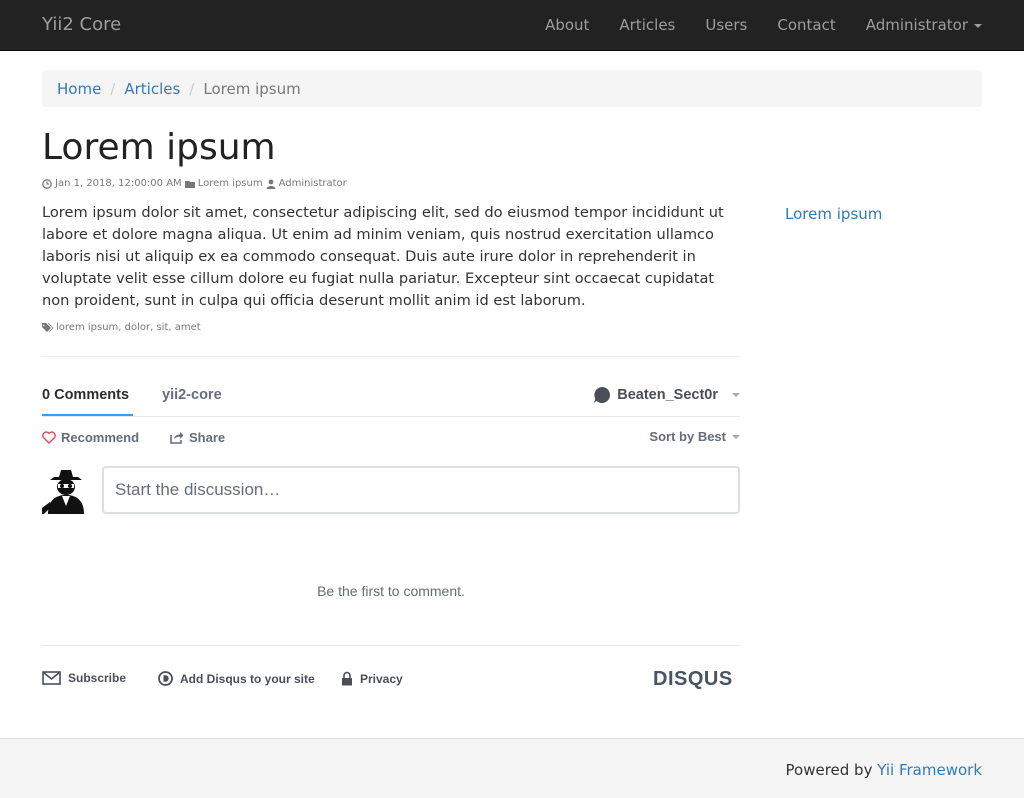 The image size is (1024, 798). Describe the element at coordinates (833, 214) in the screenshot. I see `sidebar-link: Lorem ipsum` at that location.